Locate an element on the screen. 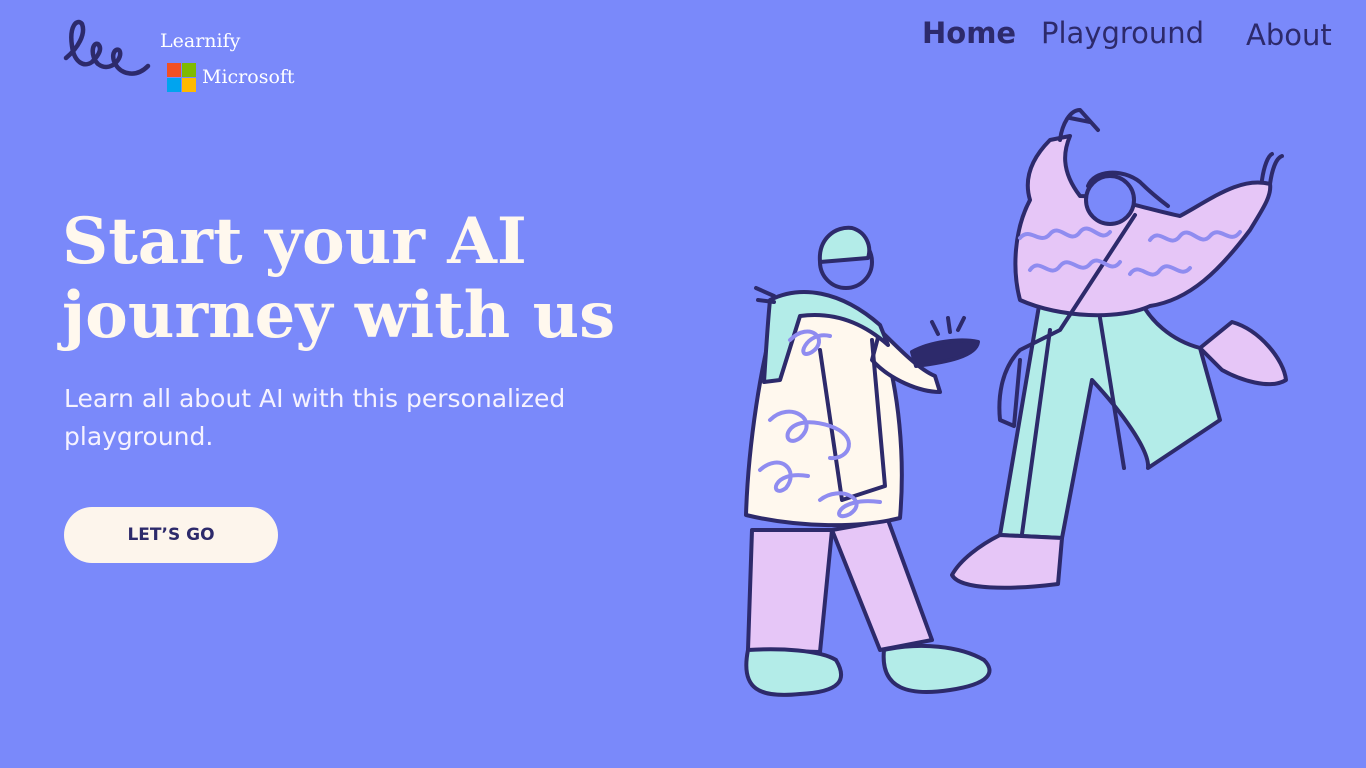 The image size is (1366, 768). microsoft-logo-icon is located at coordinates (181, 77).